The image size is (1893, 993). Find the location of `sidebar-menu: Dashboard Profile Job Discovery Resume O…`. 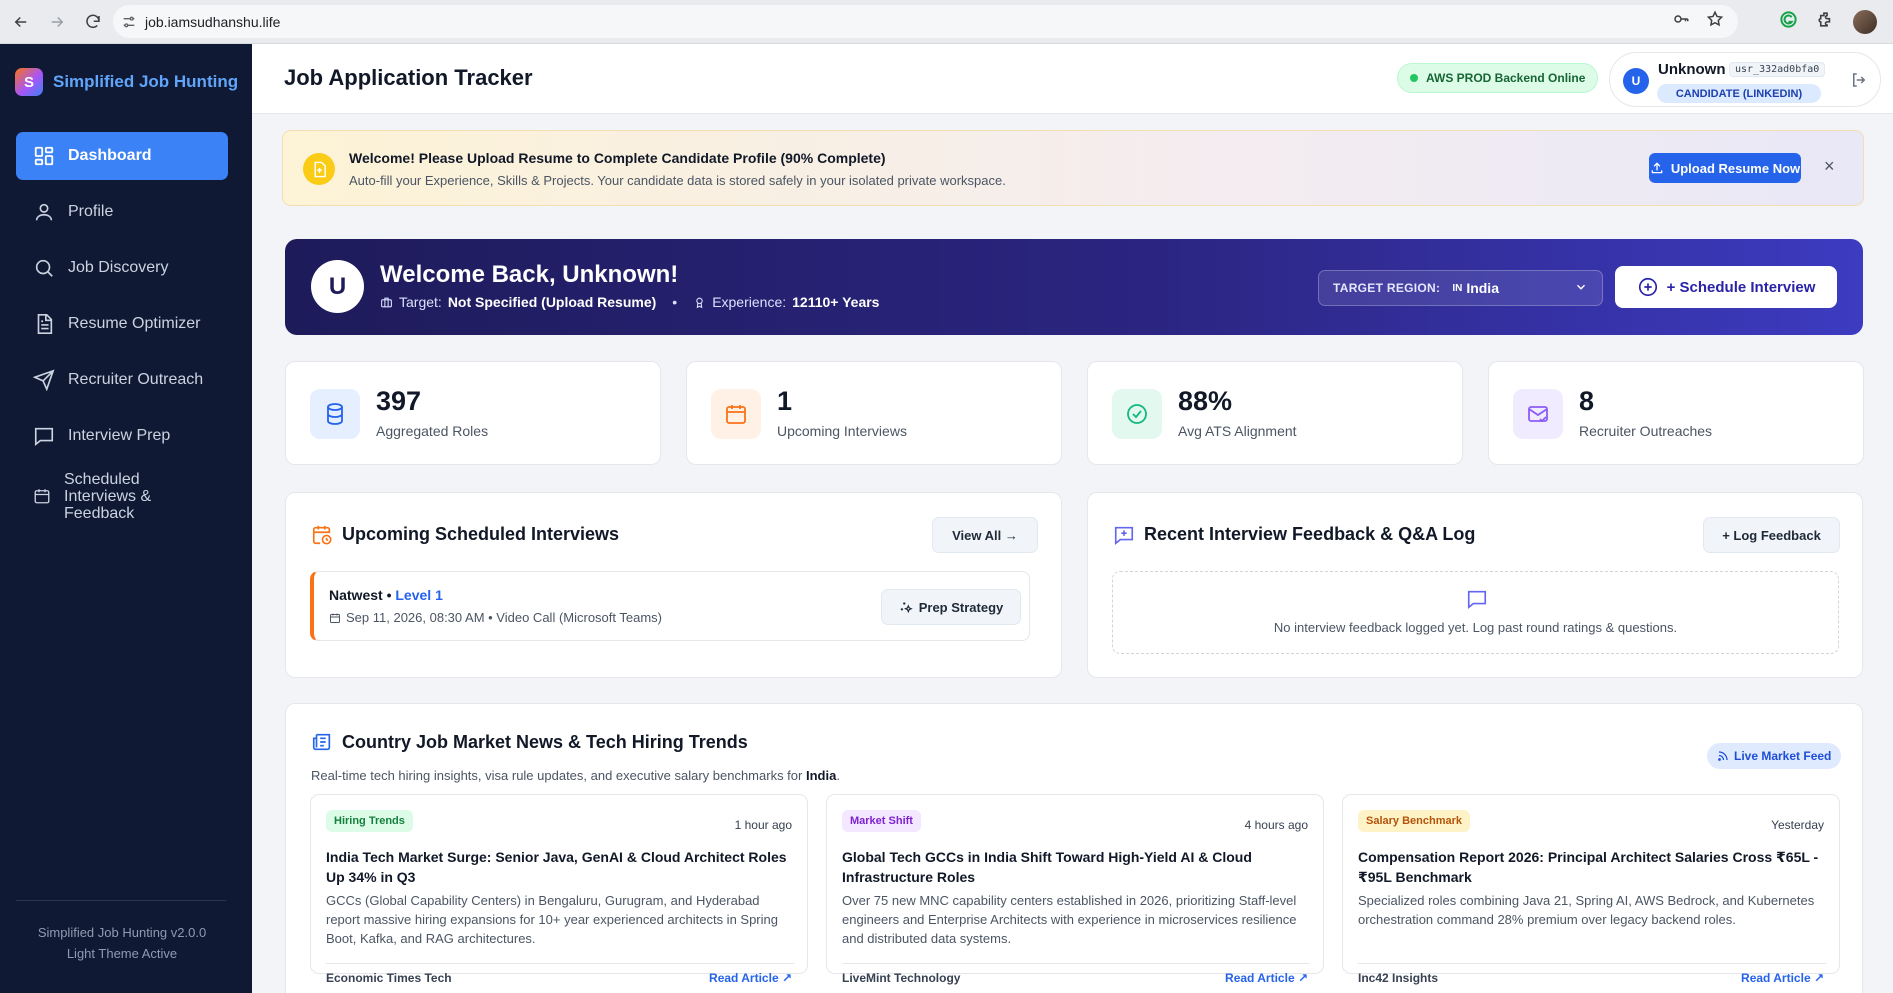

sidebar-menu: Dashboard Profile Job Discovery Resume O… is located at coordinates (122, 332).